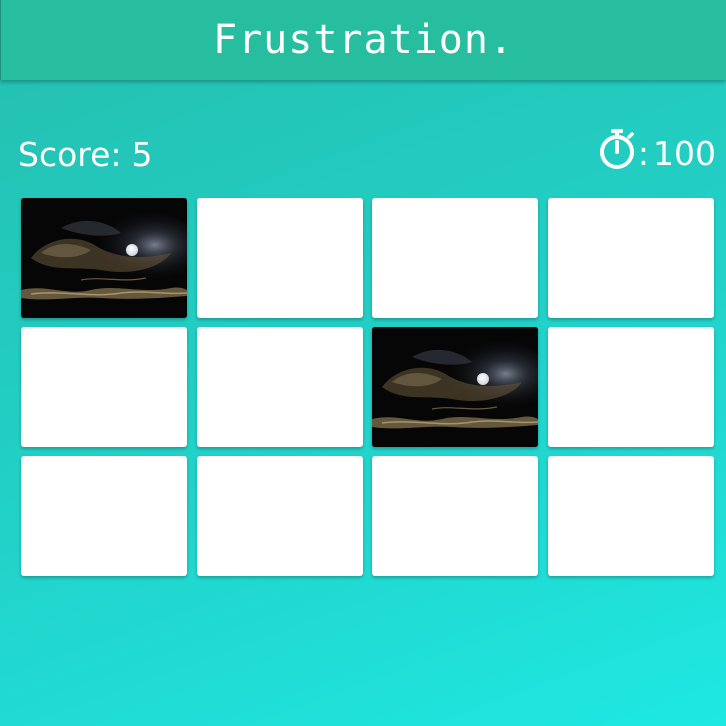  Describe the element at coordinates (70, 154) in the screenshot. I see `score-label: Score:` at that location.